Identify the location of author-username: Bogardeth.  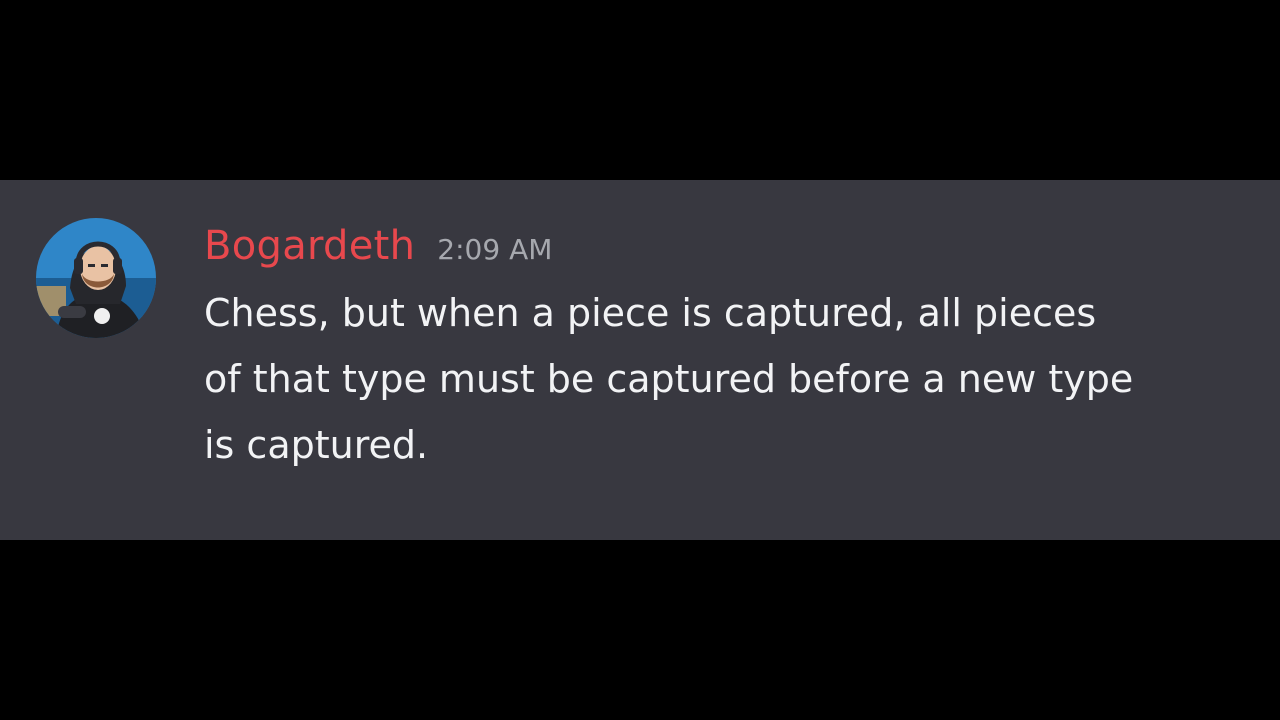
(309, 246).